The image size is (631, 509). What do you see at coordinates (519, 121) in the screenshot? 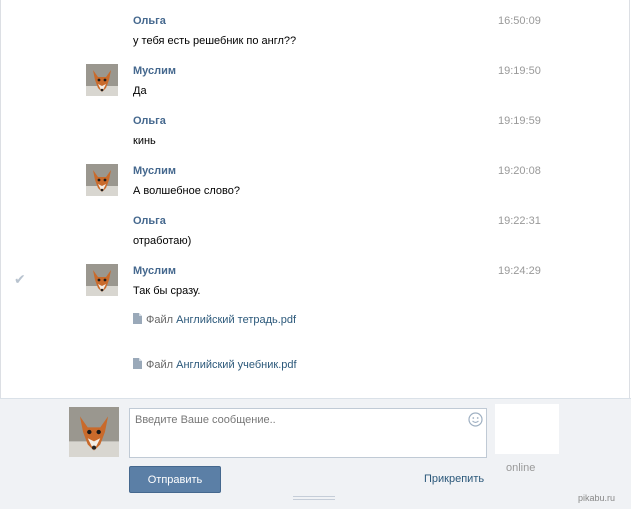
I see `message-time: 19:19:59` at bounding box center [519, 121].